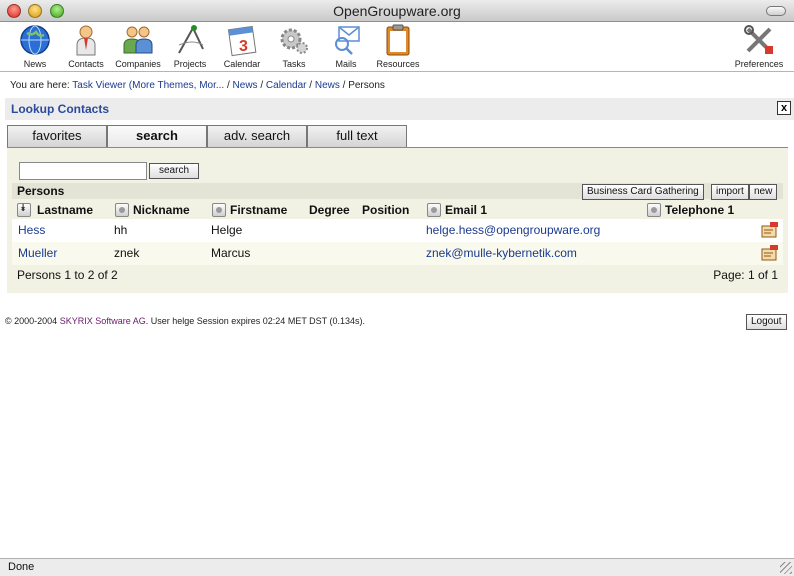 This screenshot has height=576, width=794. Describe the element at coordinates (513, 230) in the screenshot. I see `email-cell: helge.hess@opengroupware.org` at that location.